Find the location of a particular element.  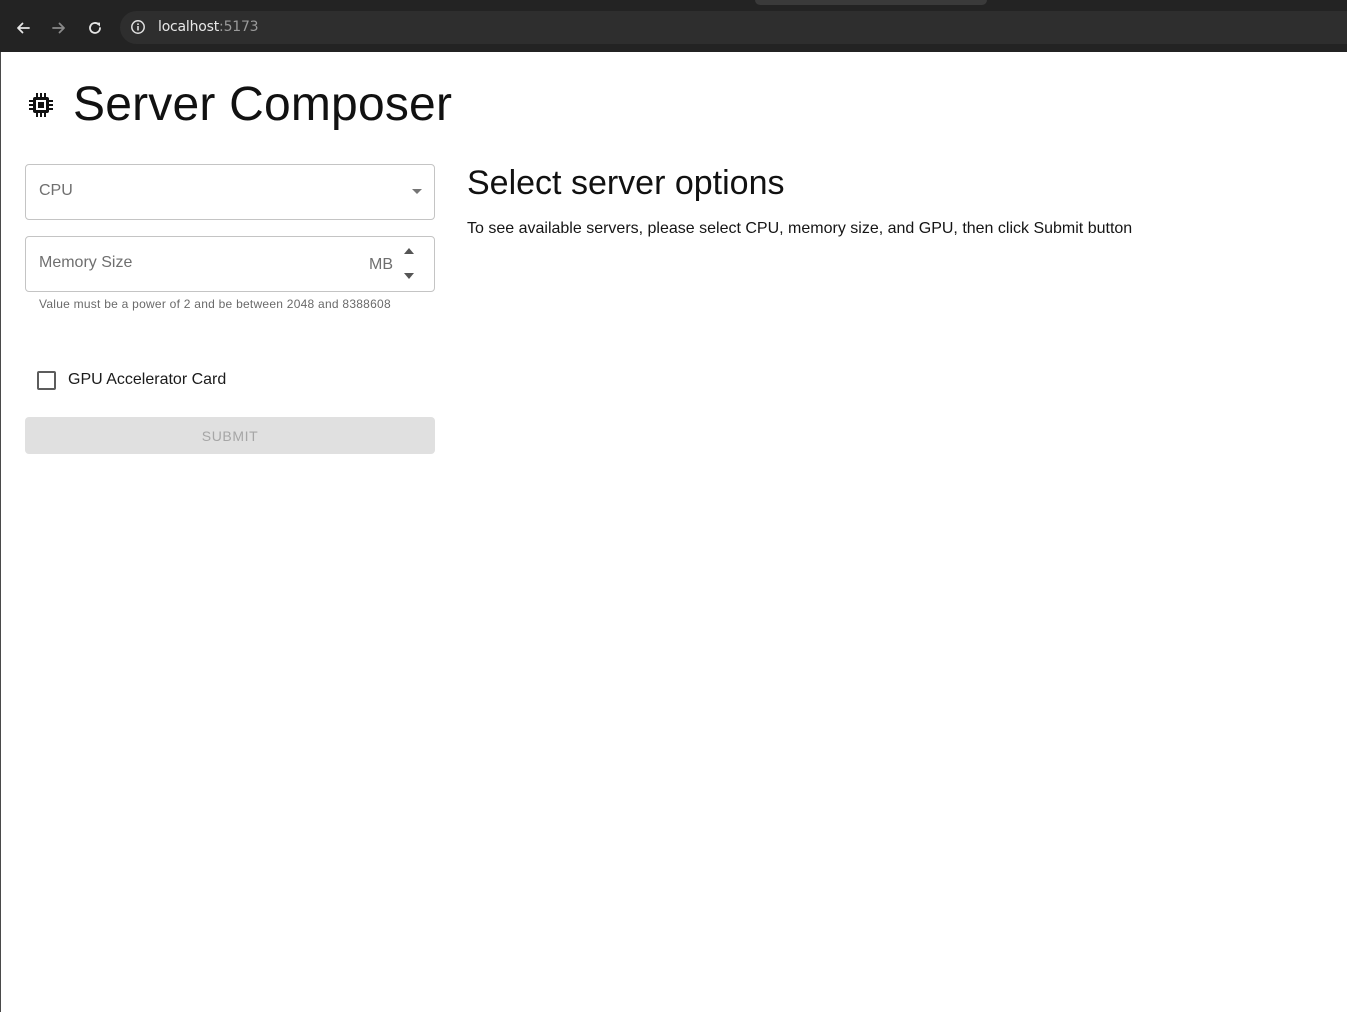

gpu-checkbox-label: GPU Accelerator Card is located at coordinates (147, 380).